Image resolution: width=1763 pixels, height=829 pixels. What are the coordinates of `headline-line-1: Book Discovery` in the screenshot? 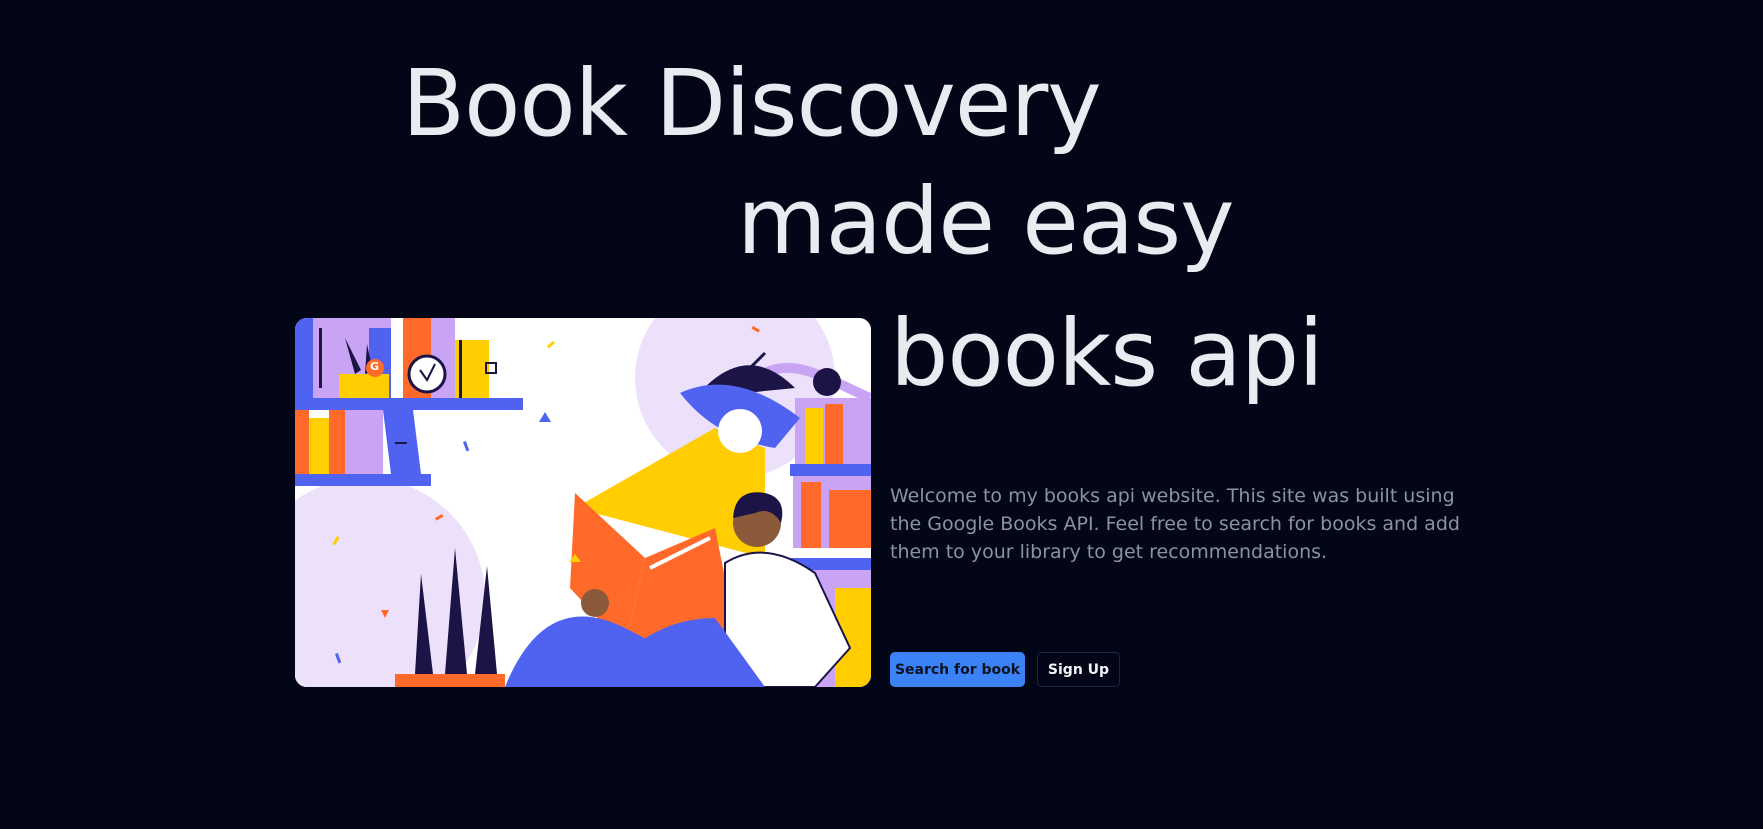 It's located at (752, 103).